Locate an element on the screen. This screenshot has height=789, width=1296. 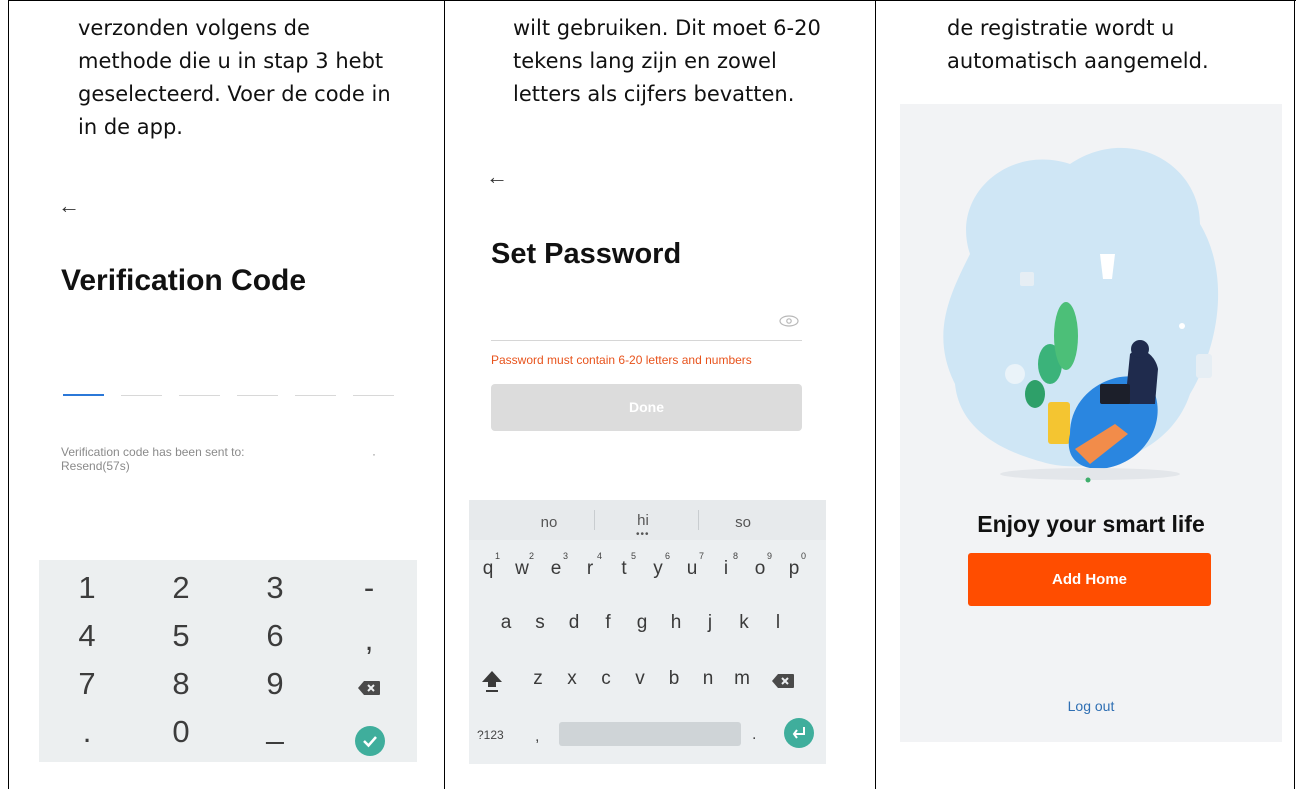
key-3: 3 is located at coordinates (275, 588).